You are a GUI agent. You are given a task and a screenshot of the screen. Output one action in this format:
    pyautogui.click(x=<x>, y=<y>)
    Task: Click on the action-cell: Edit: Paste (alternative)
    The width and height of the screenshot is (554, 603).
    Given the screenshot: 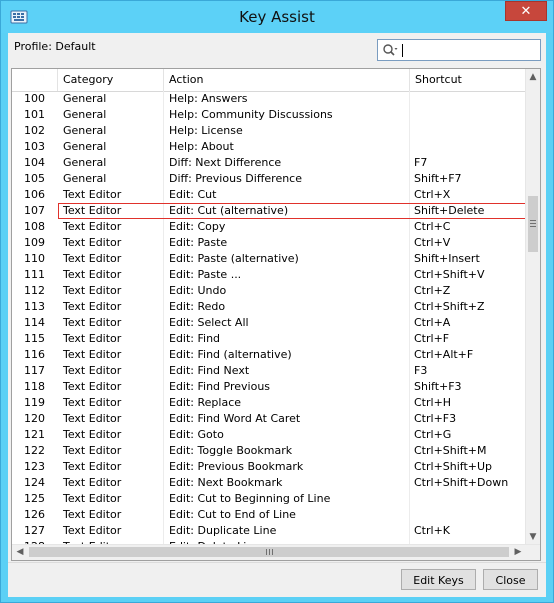 What is the action you would take?
    pyautogui.click(x=287, y=259)
    